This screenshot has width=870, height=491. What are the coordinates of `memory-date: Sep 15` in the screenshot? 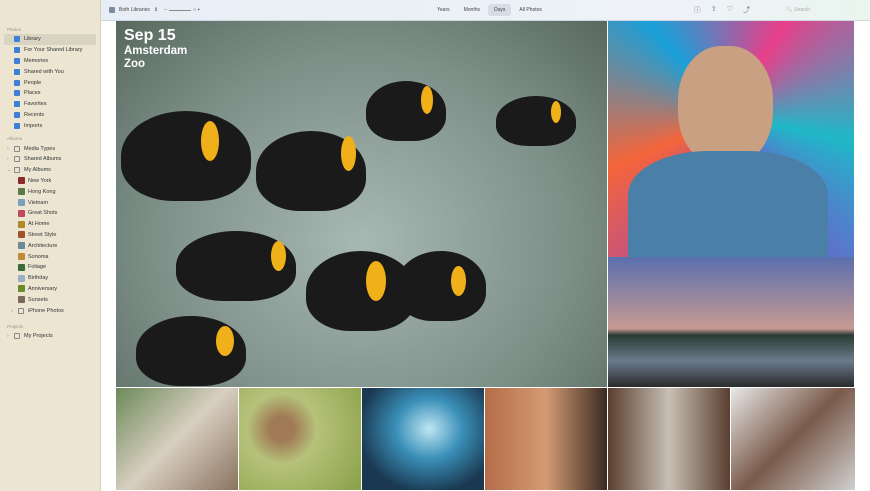 It's located at (150, 35).